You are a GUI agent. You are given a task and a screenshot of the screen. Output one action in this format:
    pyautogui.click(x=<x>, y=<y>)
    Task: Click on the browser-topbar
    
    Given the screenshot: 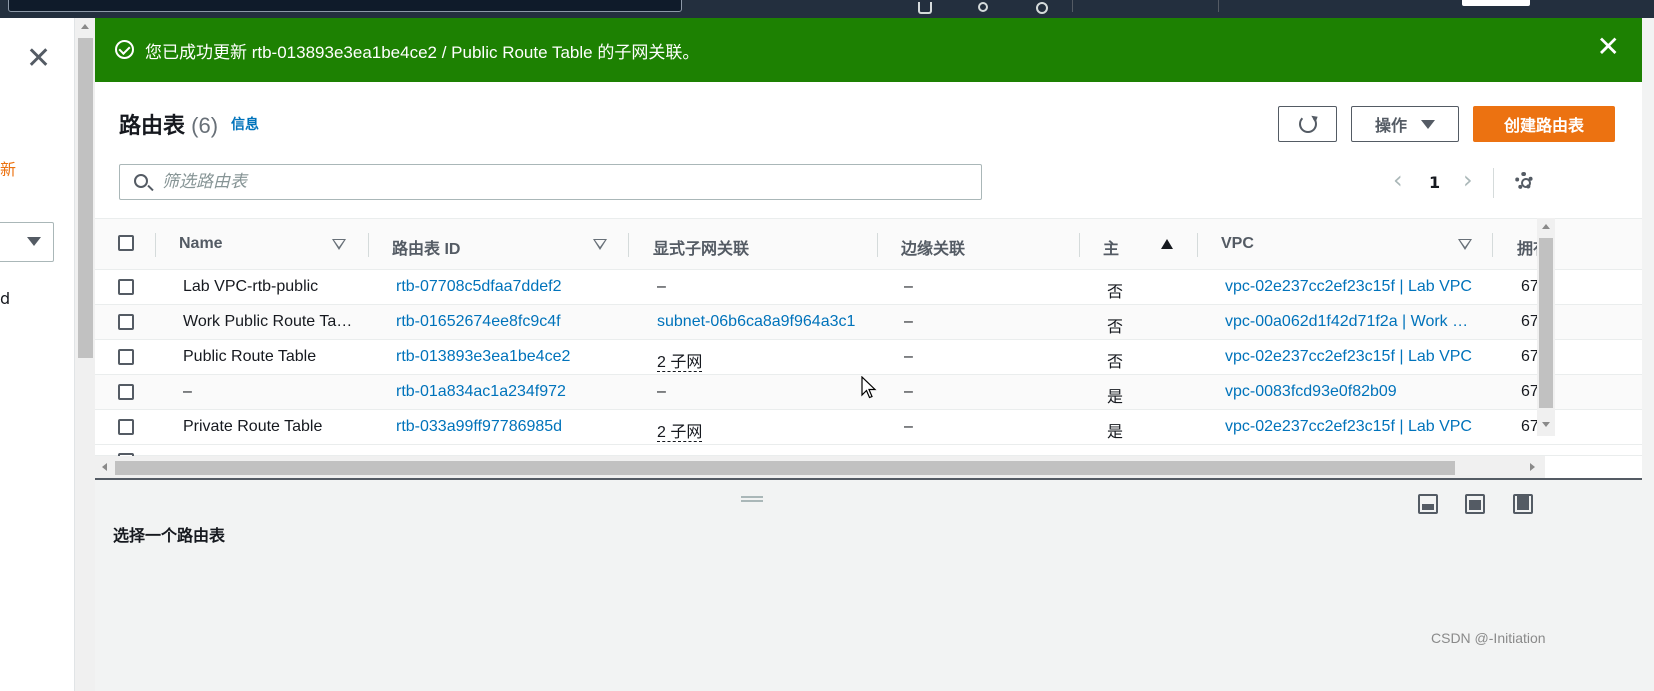 What is the action you would take?
    pyautogui.click(x=827, y=9)
    